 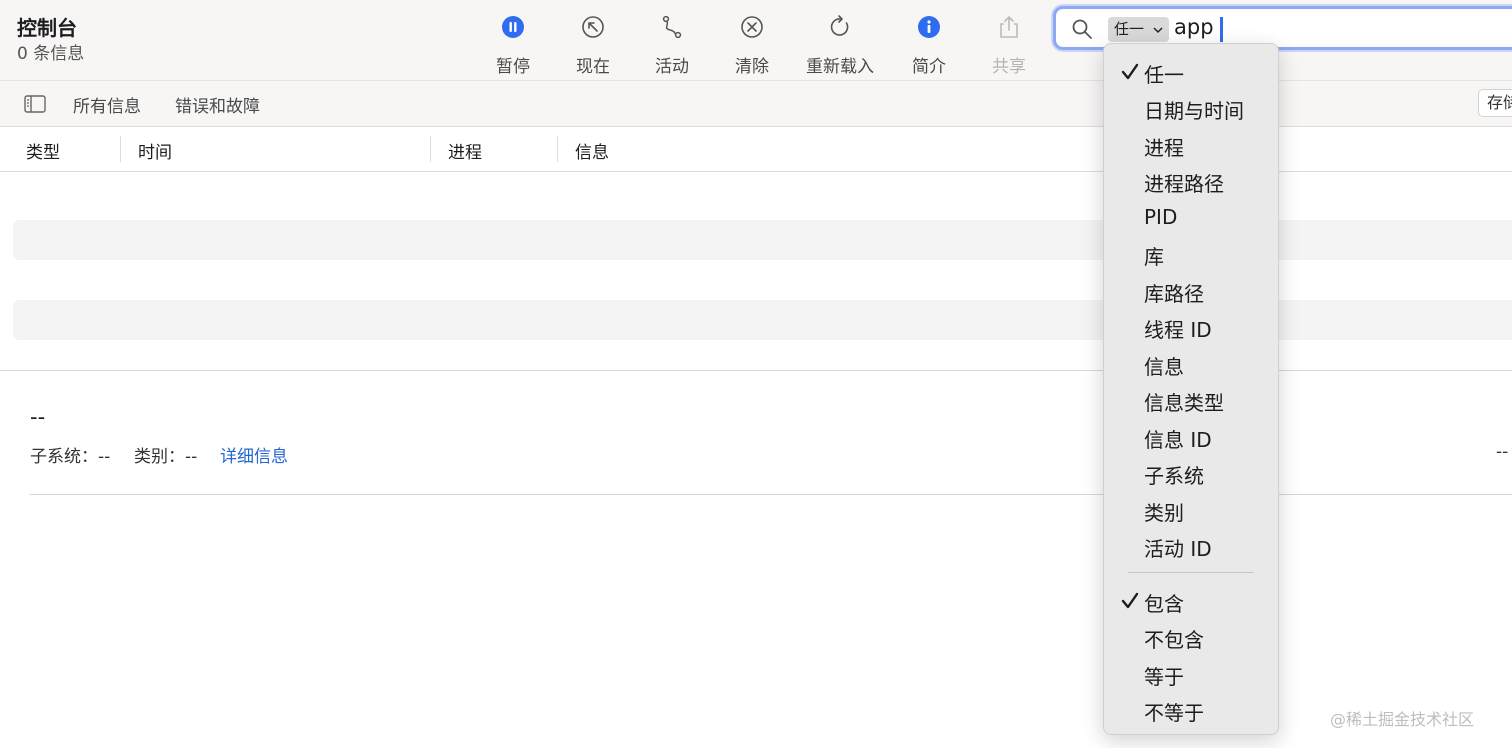 I want to click on column-type: 类型, so click(x=43, y=150).